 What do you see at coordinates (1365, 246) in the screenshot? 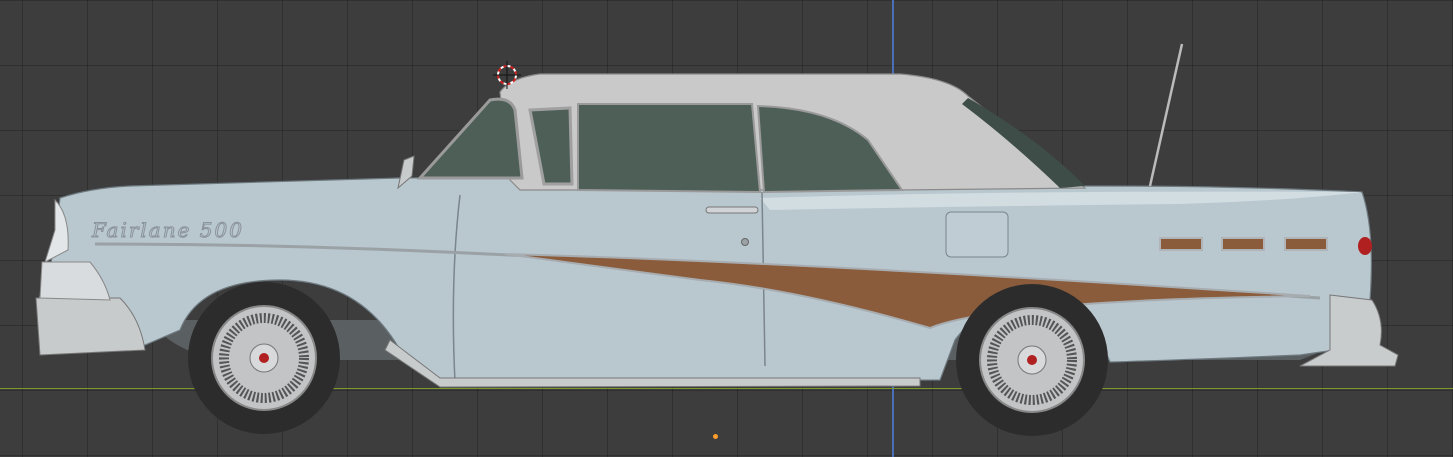
I see `tail-light` at bounding box center [1365, 246].